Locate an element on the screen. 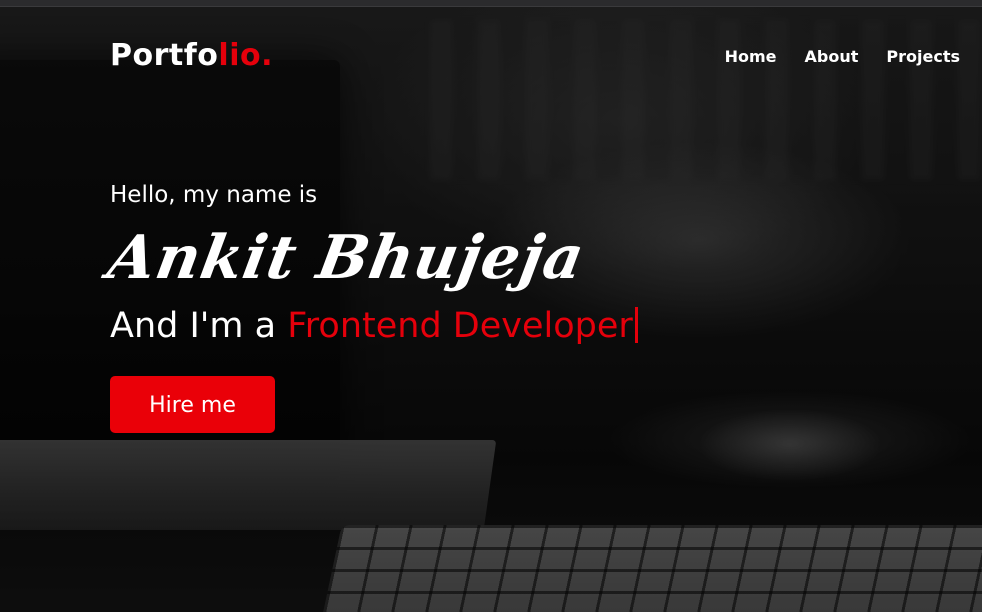 The image size is (982, 612). site-logo: Portfolio. is located at coordinates (191, 56).